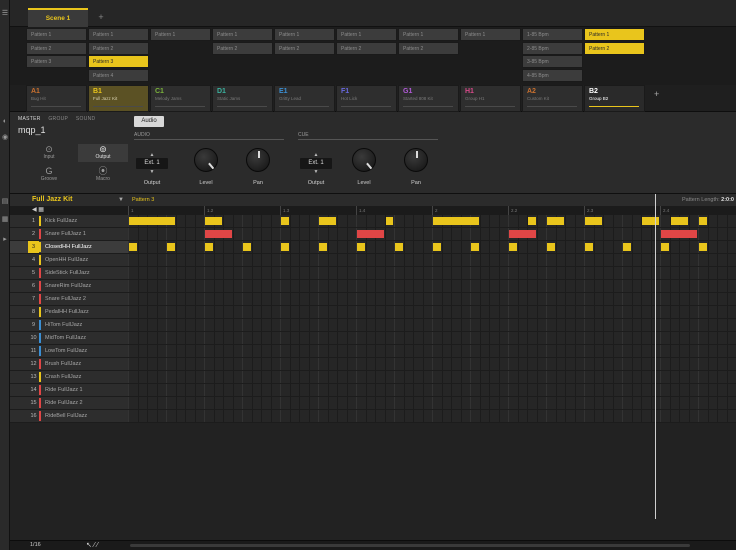 The image size is (736, 550). Describe the element at coordinates (49, 175) in the screenshot. I see `groove-page-button: G Groove` at that location.